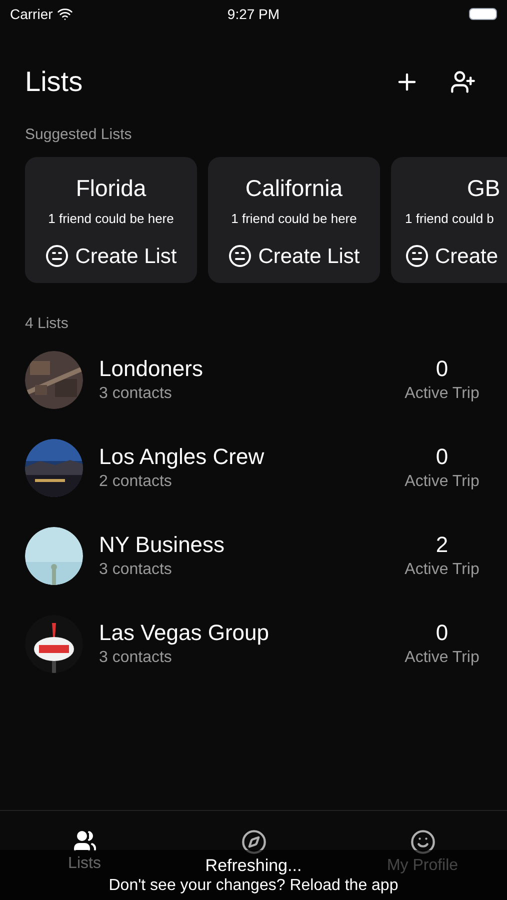 The height and width of the screenshot is (900, 507). What do you see at coordinates (463, 82) in the screenshot?
I see `add-friend-button` at bounding box center [463, 82].